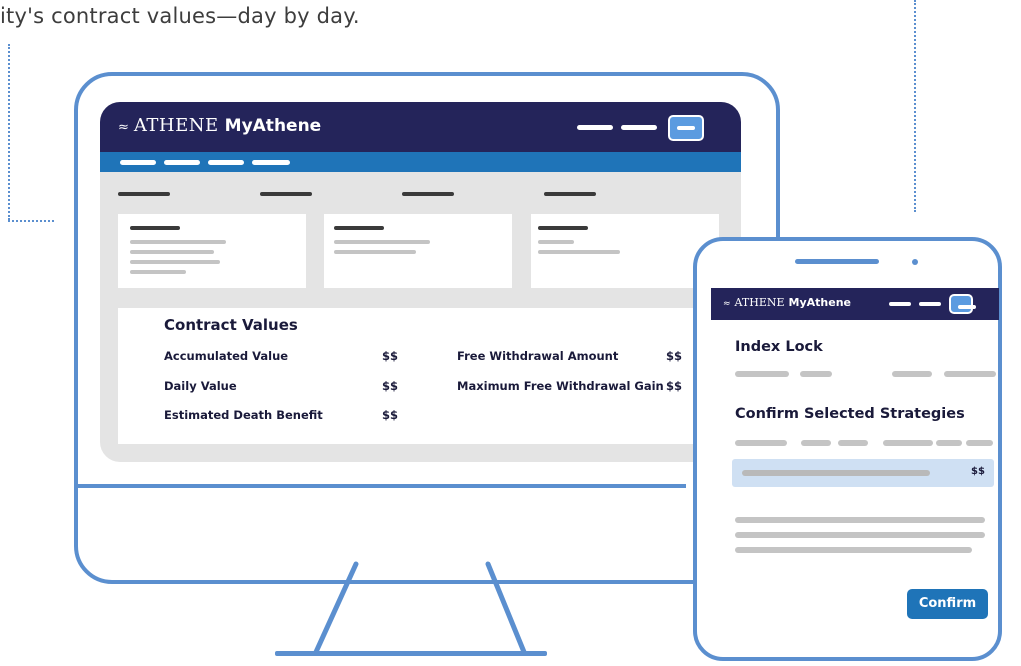 The height and width of the screenshot is (666, 1021). What do you see at coordinates (226, 356) in the screenshot?
I see `accumulated-value-label: Accumulated Value` at bounding box center [226, 356].